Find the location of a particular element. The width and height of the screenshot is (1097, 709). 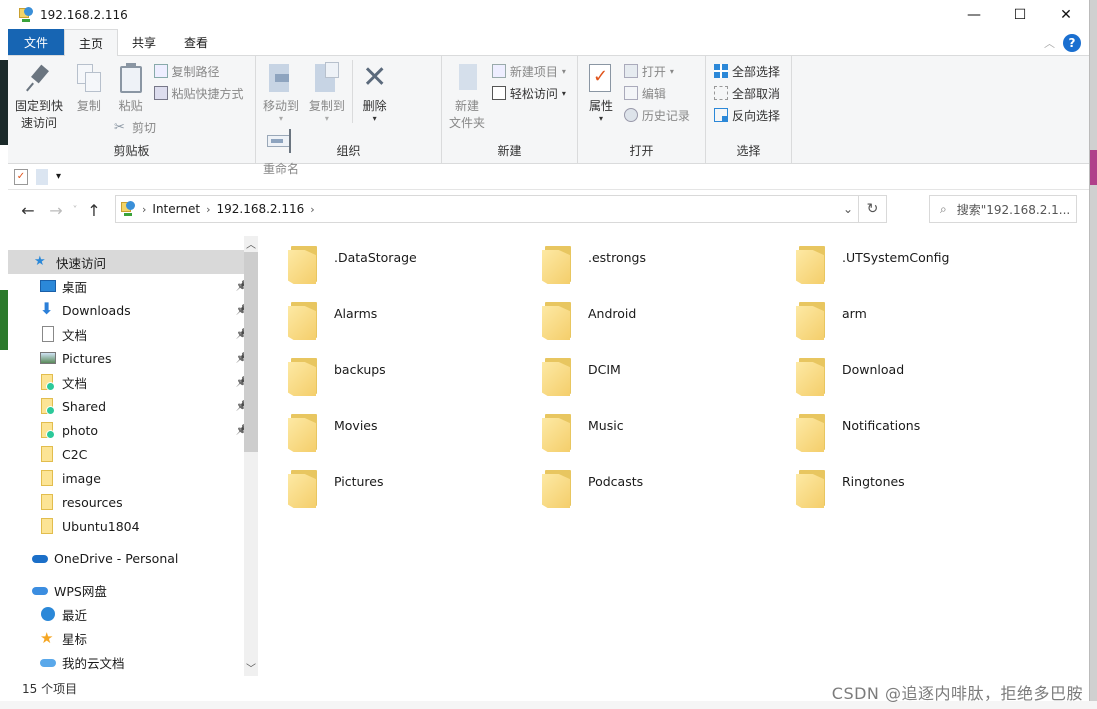

sidebar-item: C2C is located at coordinates (133, 454).